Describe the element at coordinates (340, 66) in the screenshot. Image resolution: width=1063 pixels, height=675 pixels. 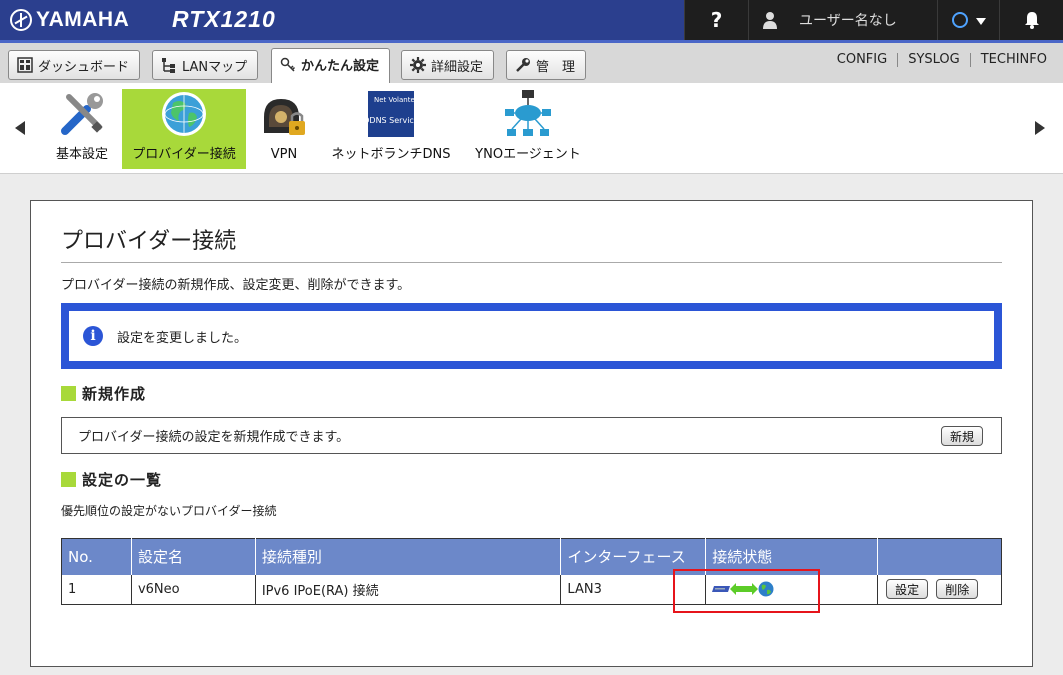
I see `tab-label: かんたん設定` at that location.